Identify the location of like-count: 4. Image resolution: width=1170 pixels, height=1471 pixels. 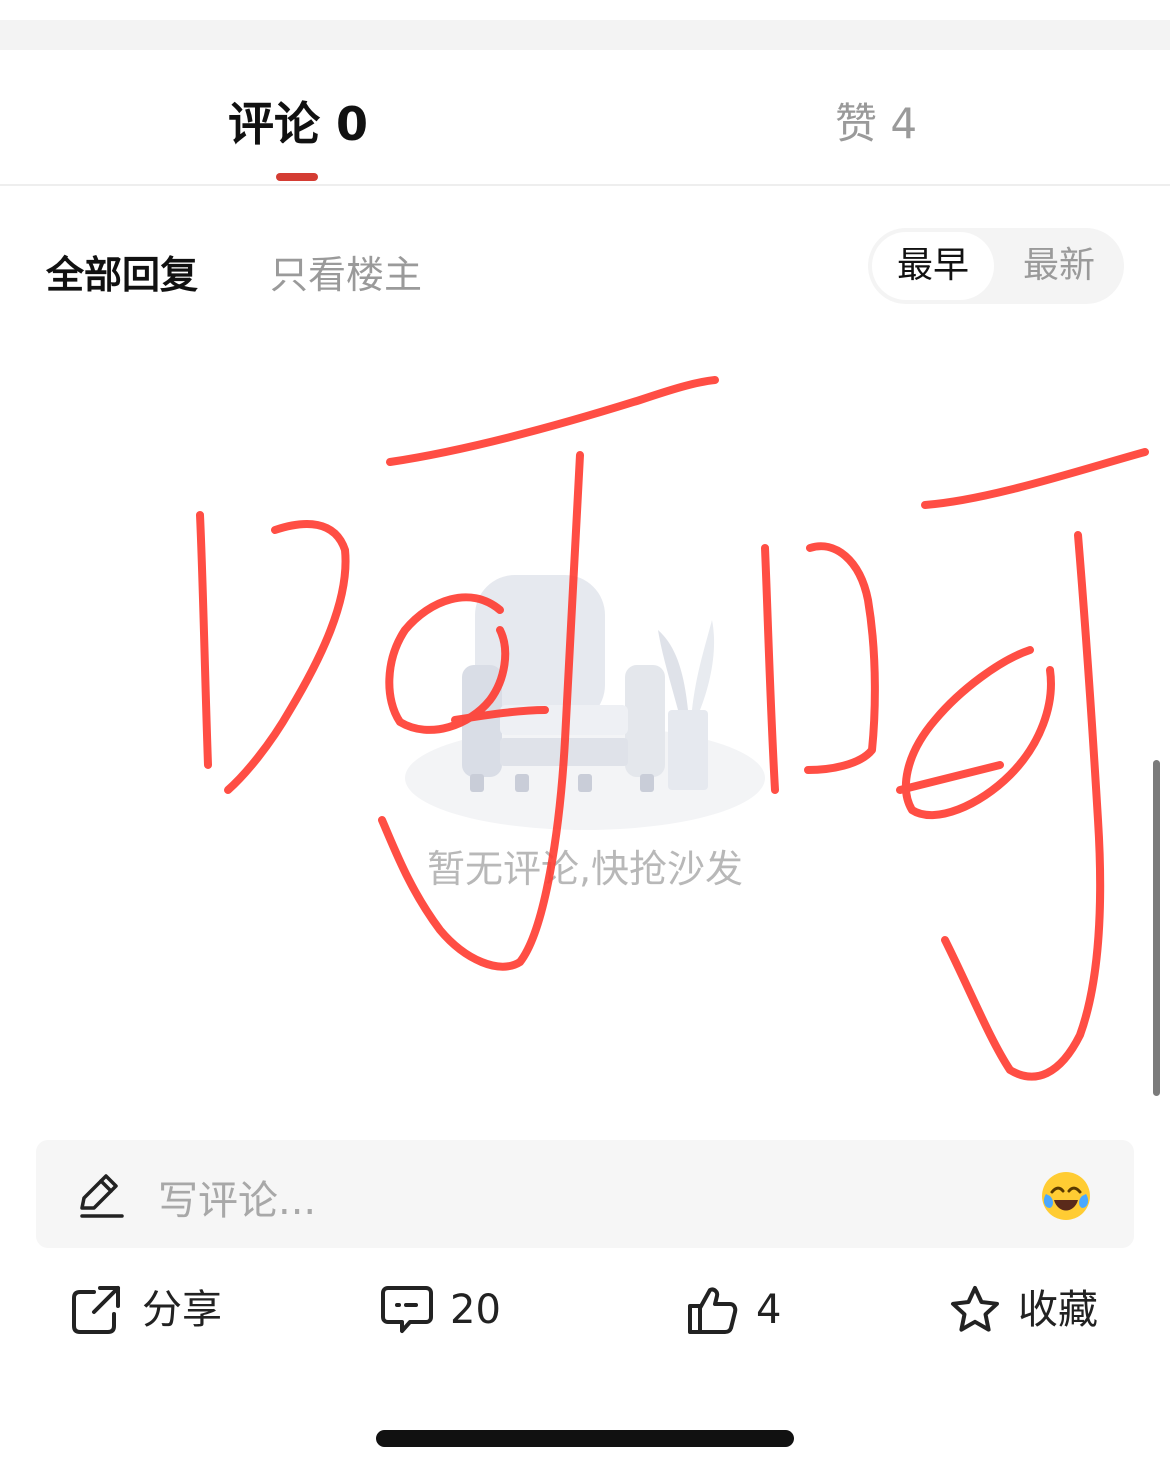
(769, 1310).